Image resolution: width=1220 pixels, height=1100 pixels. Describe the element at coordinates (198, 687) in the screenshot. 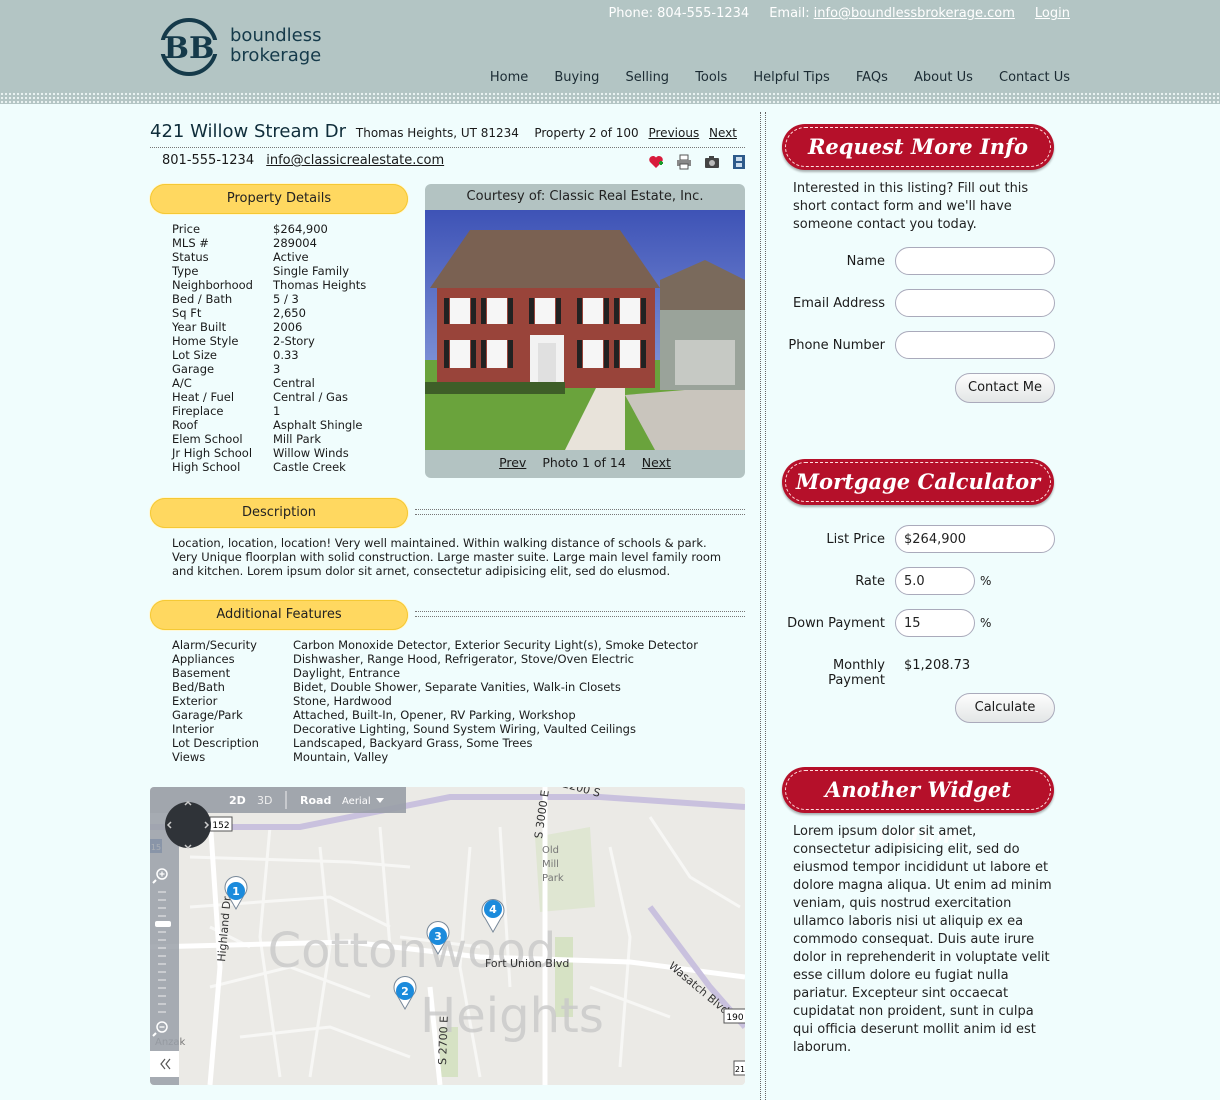

I see `feature-key: Bed/Bath` at that location.